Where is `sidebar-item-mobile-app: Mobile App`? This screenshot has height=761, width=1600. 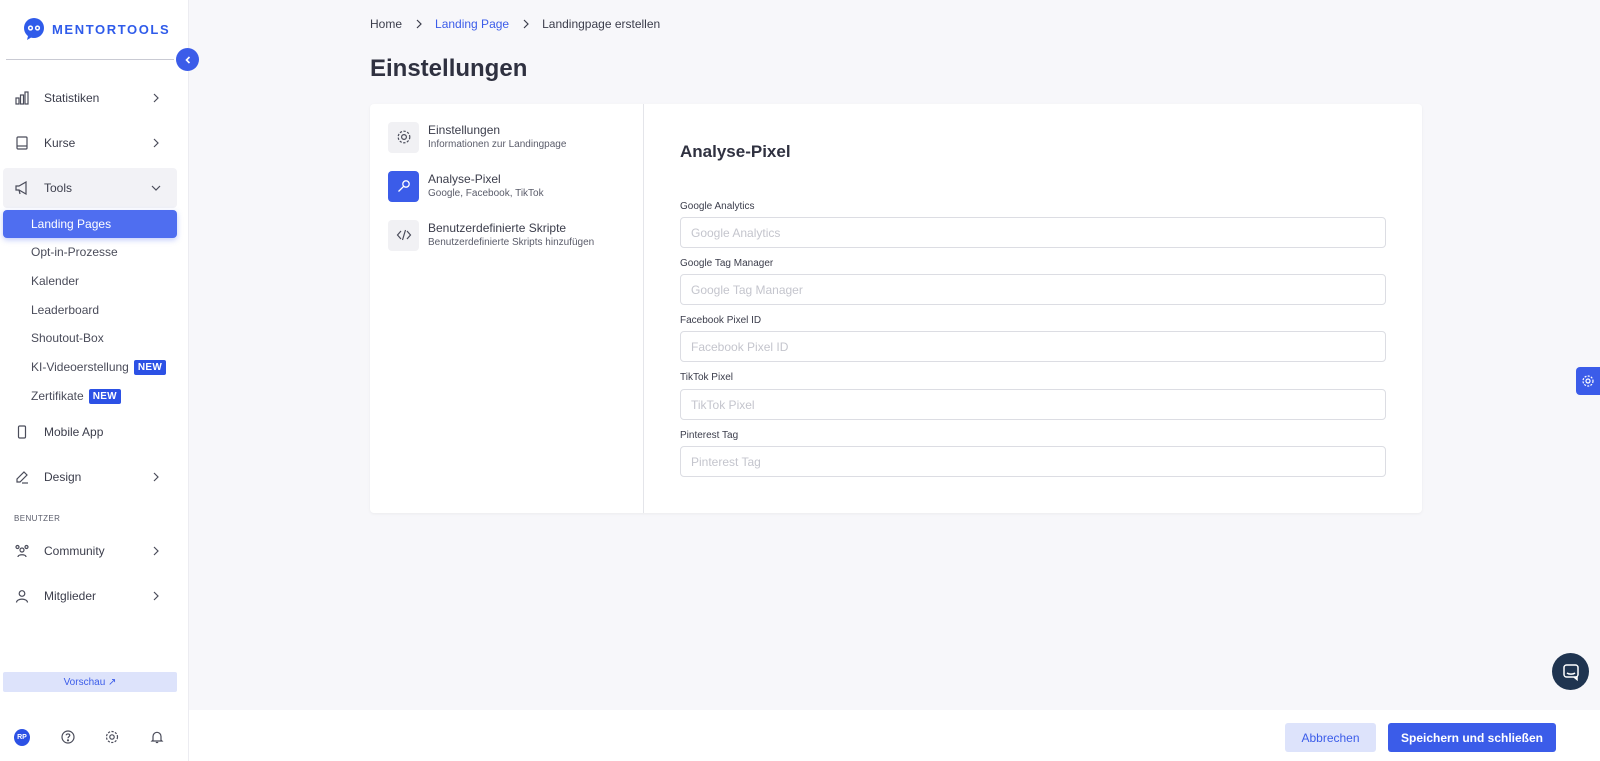 sidebar-item-mobile-app: Mobile App is located at coordinates (90, 432).